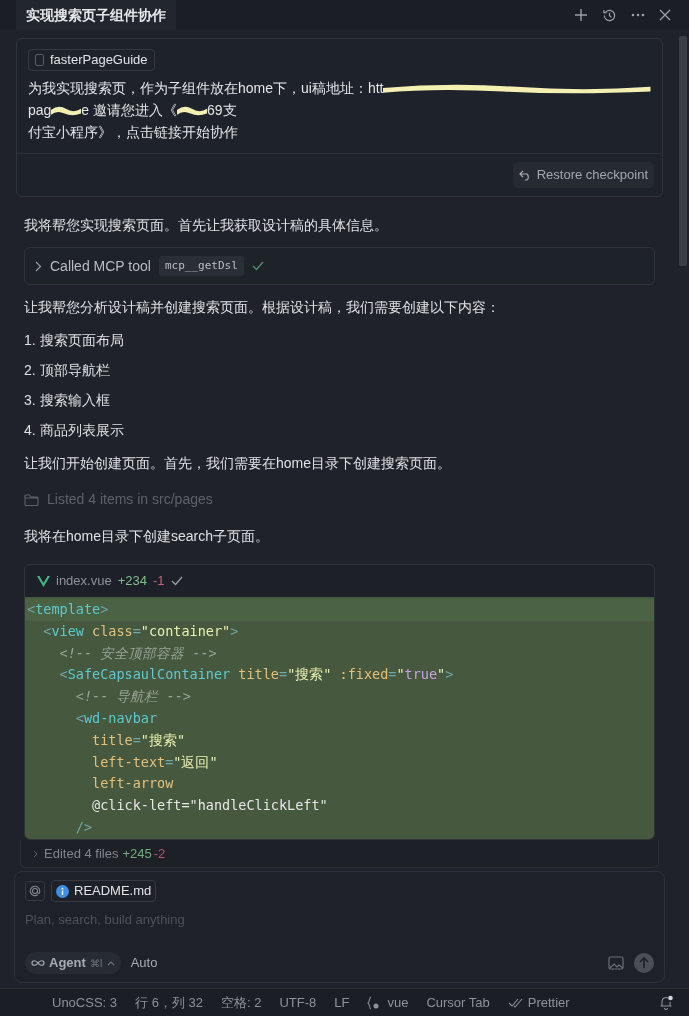  Describe the element at coordinates (104, 891) in the screenshot. I see `attachment-chip: README.md` at that location.